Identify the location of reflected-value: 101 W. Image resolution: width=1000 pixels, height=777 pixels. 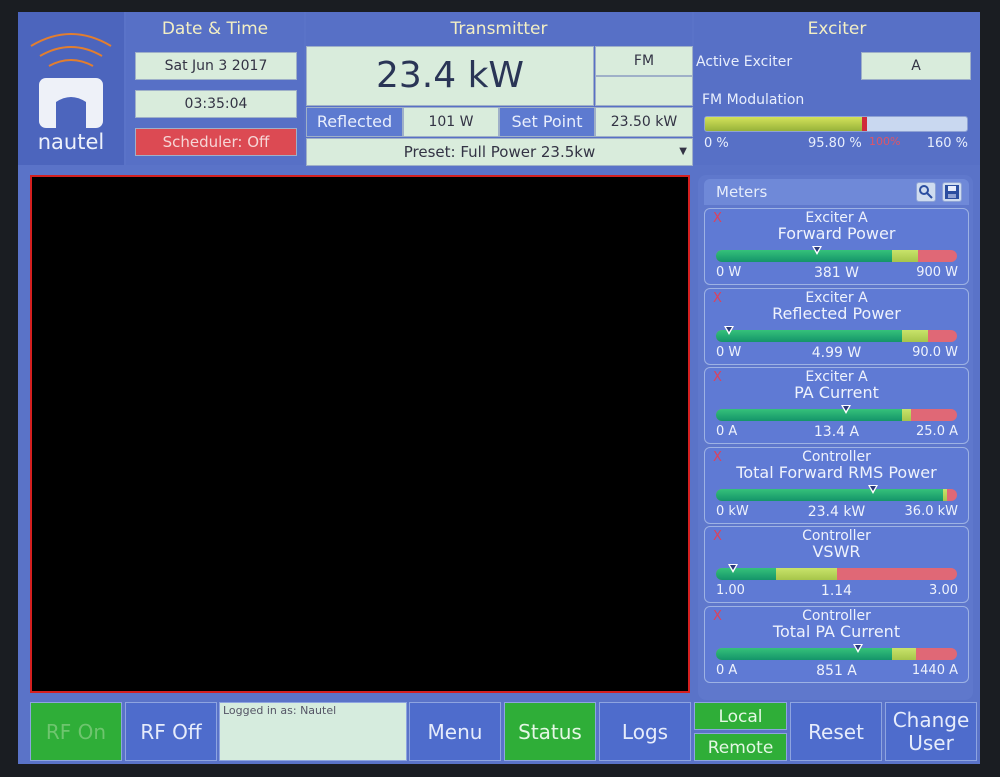
(451, 122).